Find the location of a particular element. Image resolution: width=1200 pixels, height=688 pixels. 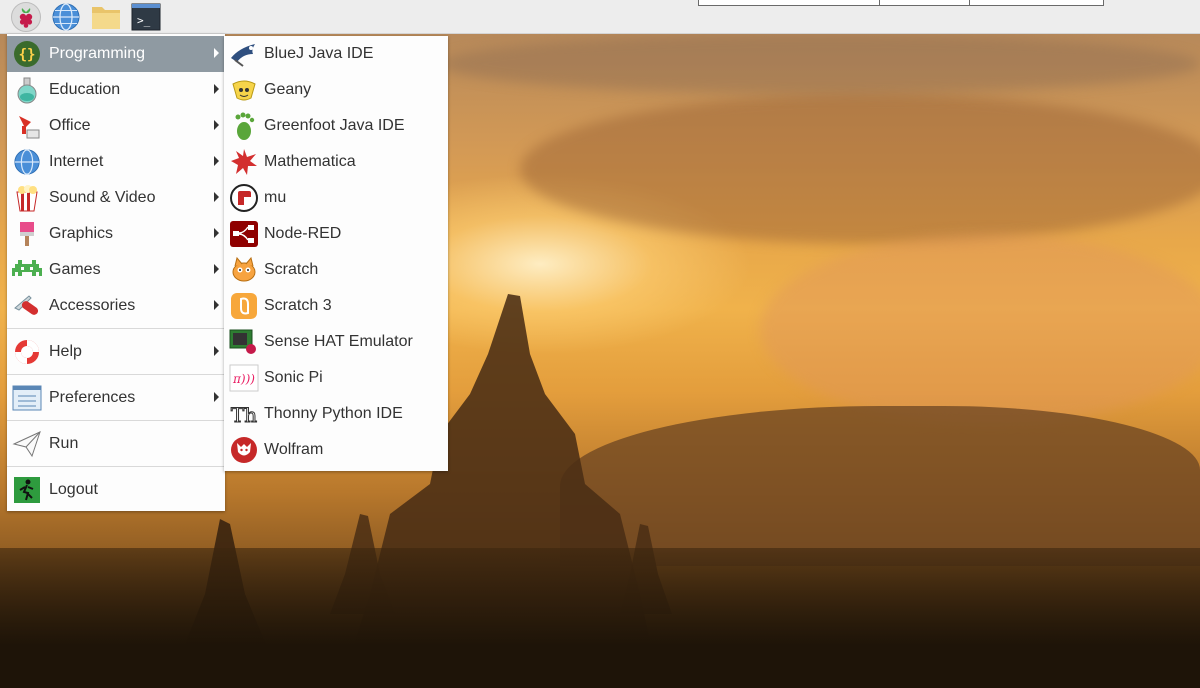

submenu-item-greenfoot: Greenfoot Java IDE is located at coordinates (336, 126).